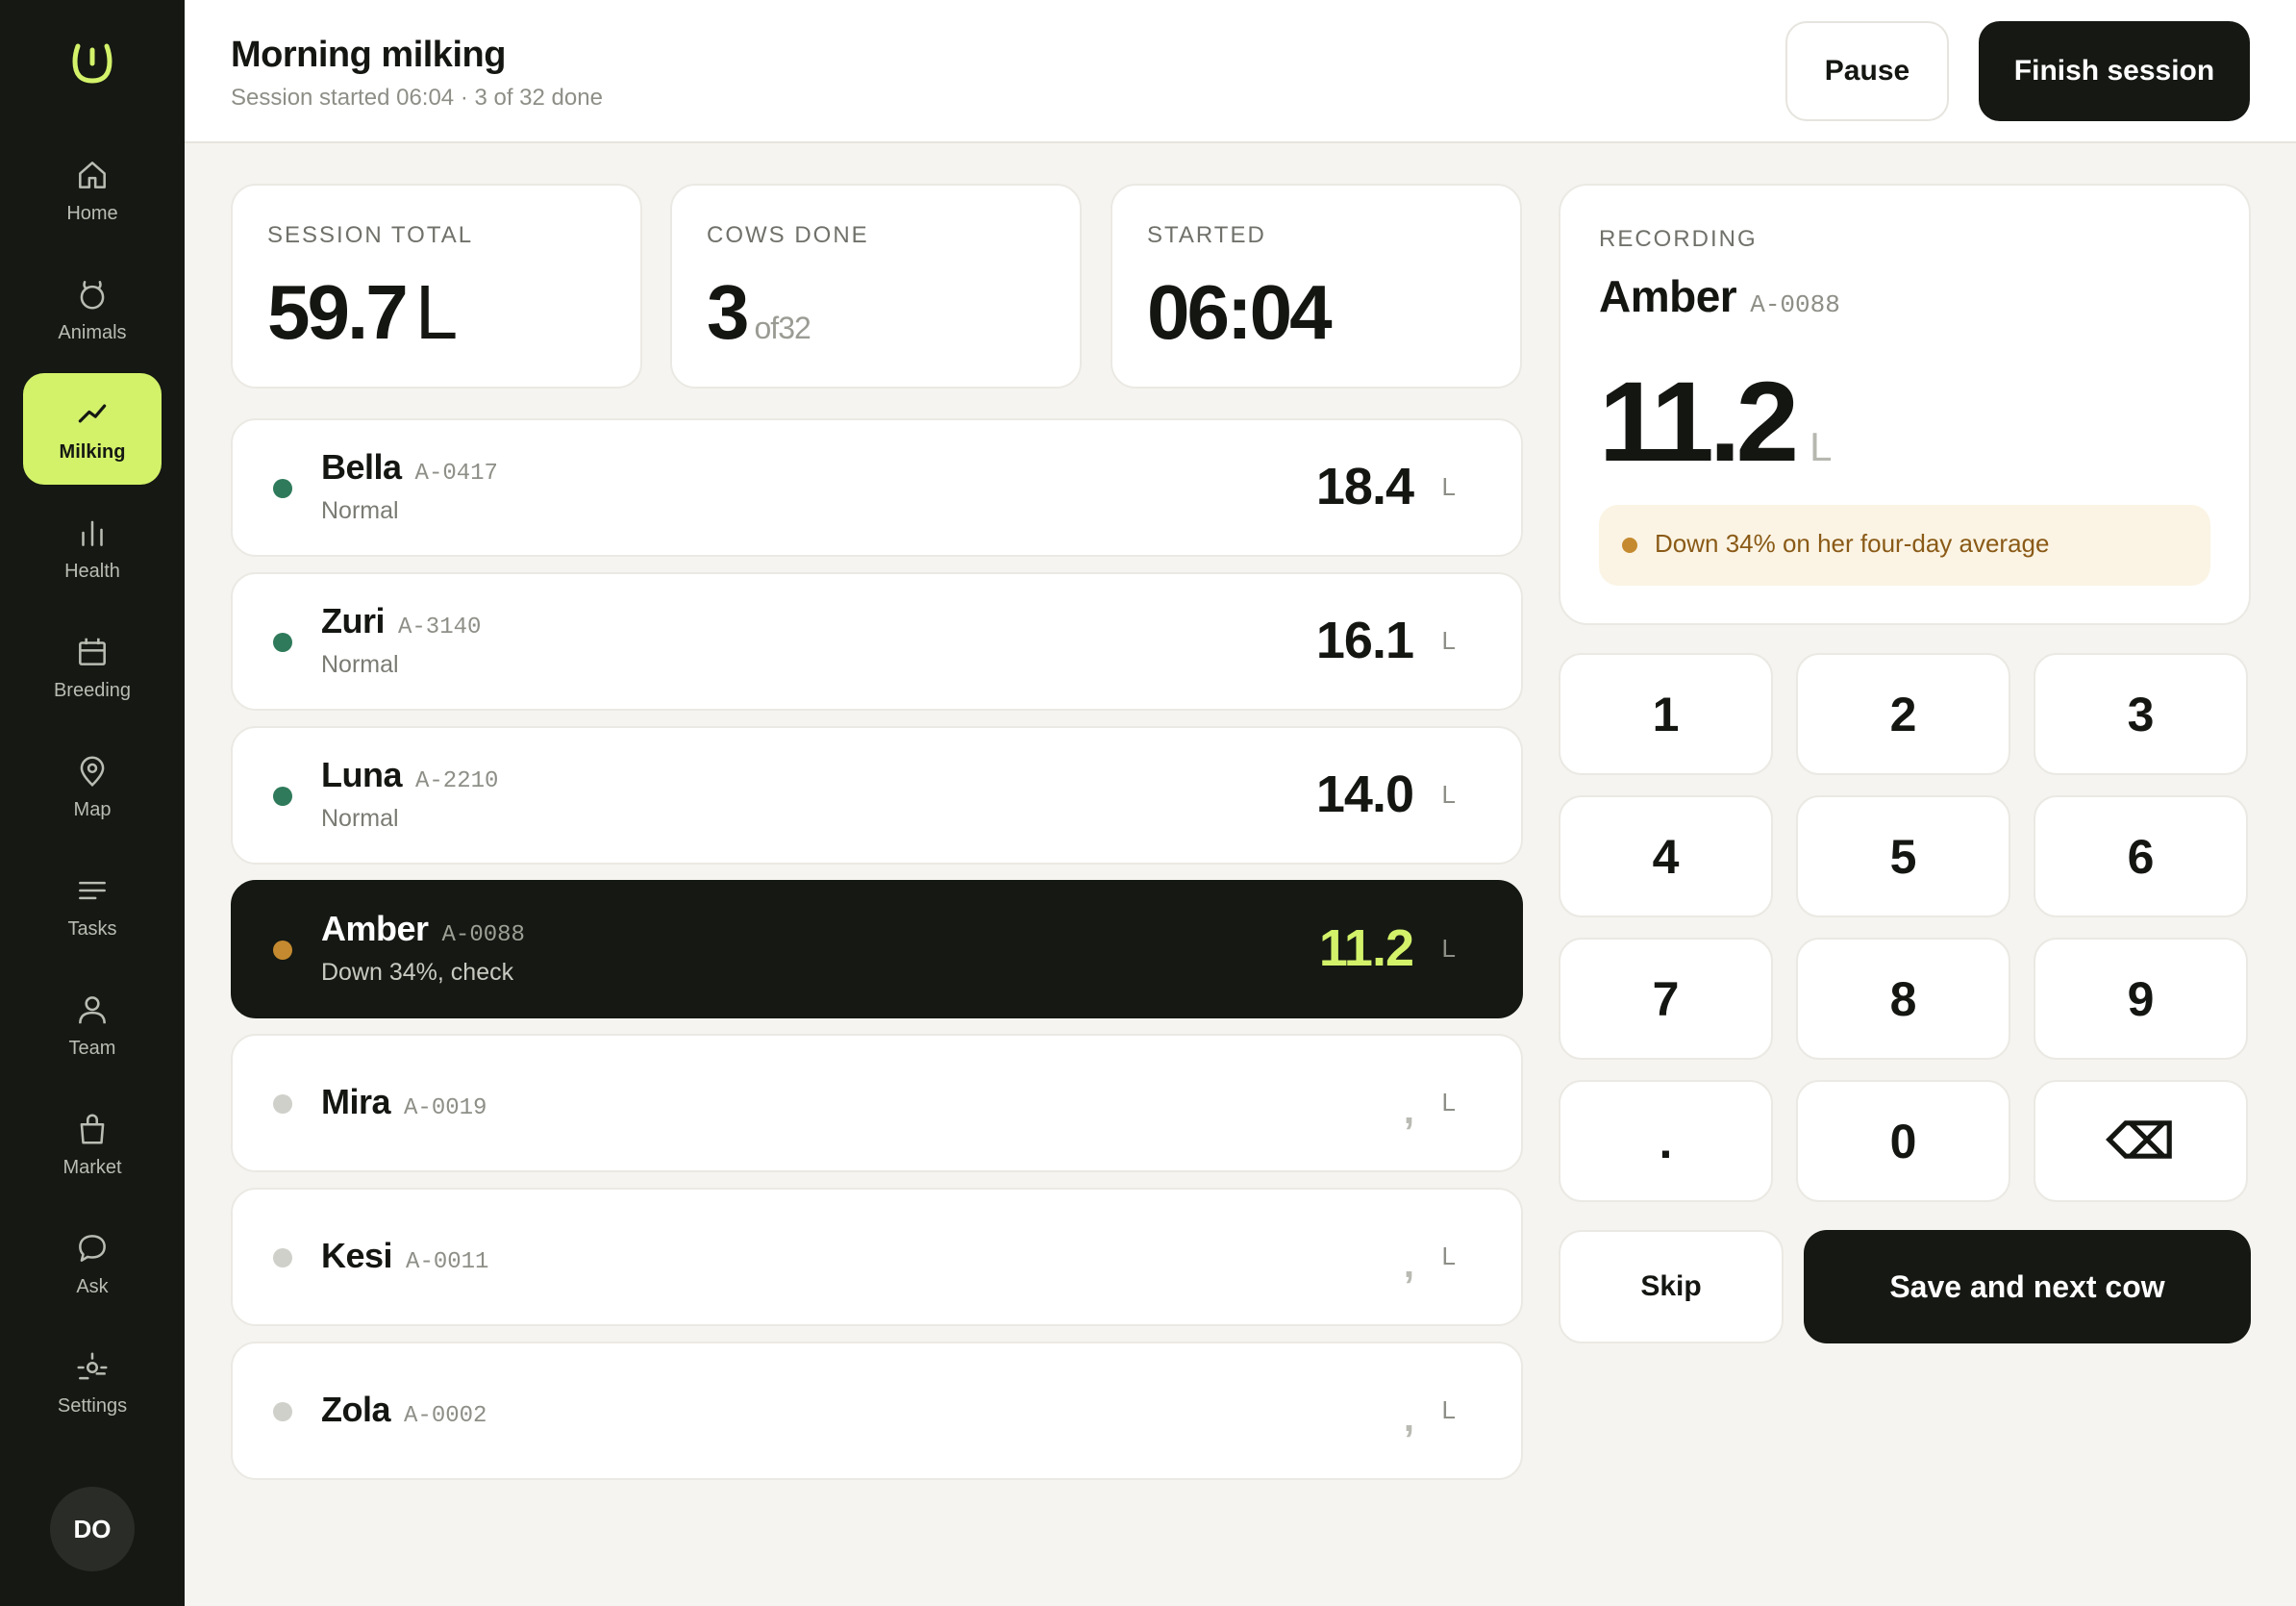  Describe the element at coordinates (2141, 1141) in the screenshot. I see `backspace-icon: ⌫` at that location.